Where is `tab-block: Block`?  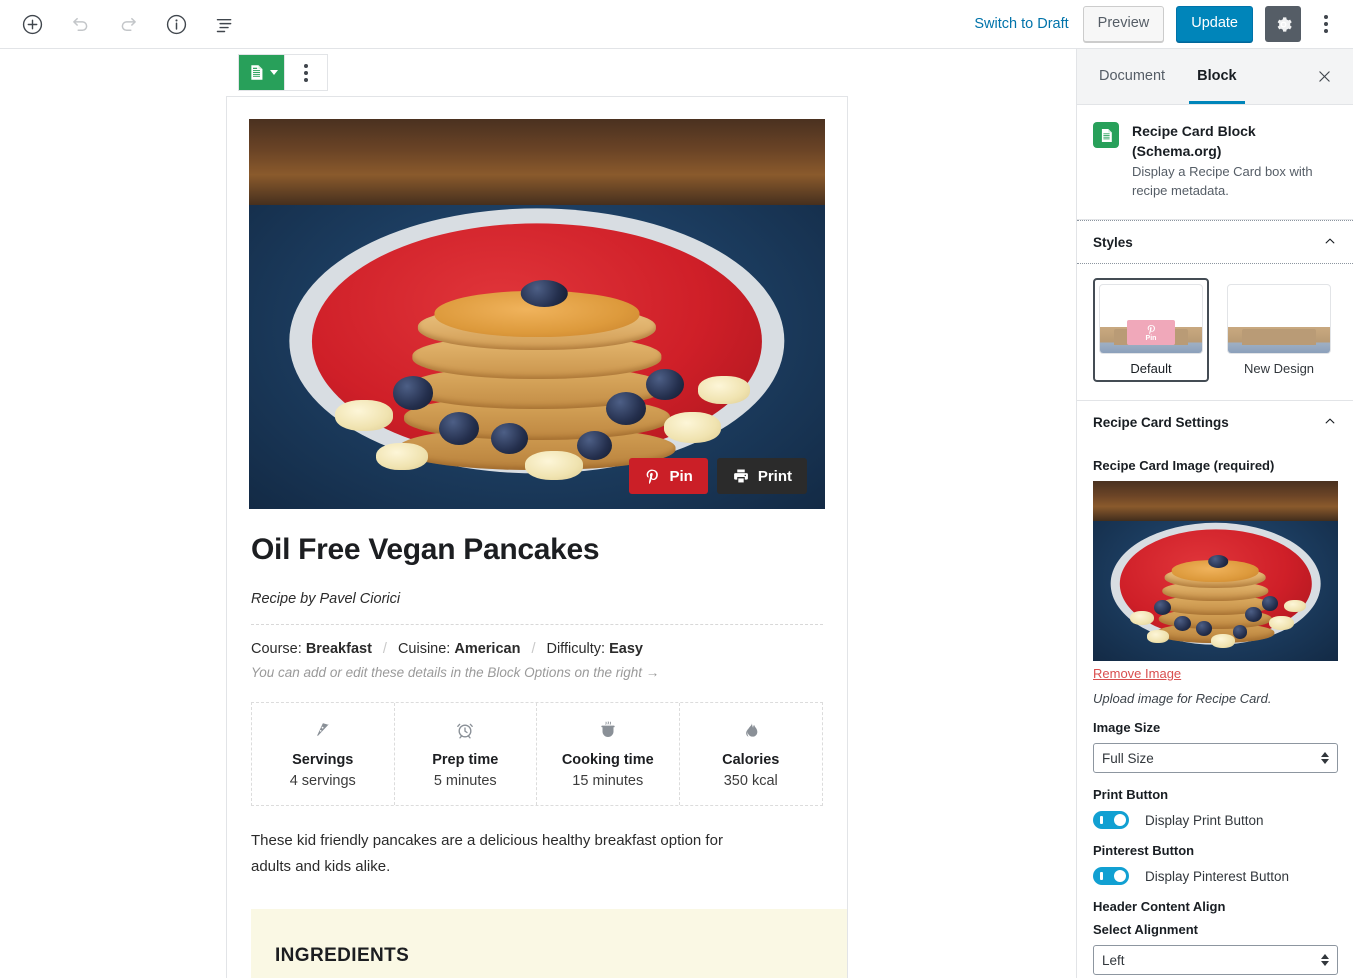
tab-block: Block is located at coordinates (1217, 76).